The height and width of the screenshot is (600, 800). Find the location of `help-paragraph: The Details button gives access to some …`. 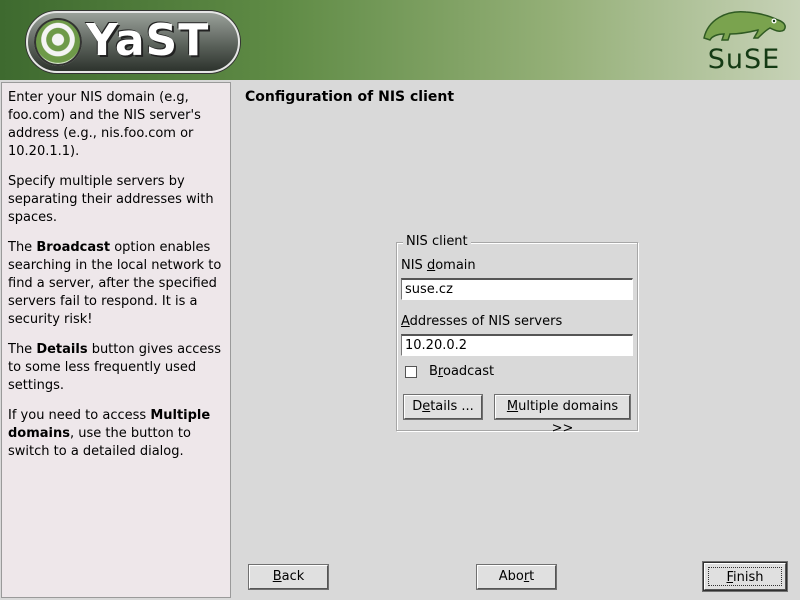

help-paragraph: The Details button gives access to some … is located at coordinates (114, 367).